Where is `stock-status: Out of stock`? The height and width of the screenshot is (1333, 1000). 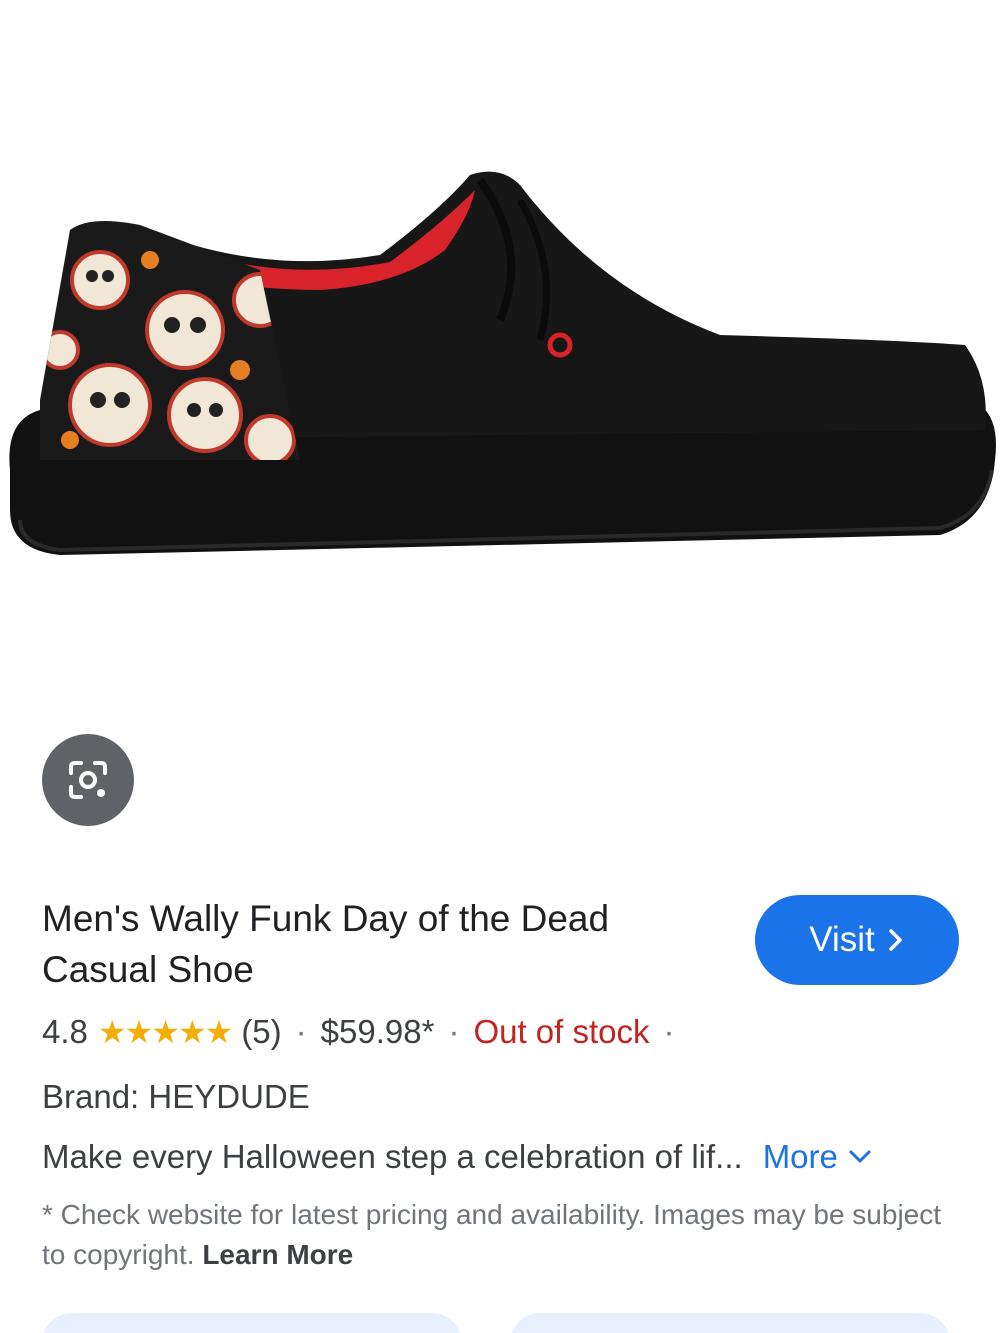 stock-status: Out of stock is located at coordinates (561, 1031).